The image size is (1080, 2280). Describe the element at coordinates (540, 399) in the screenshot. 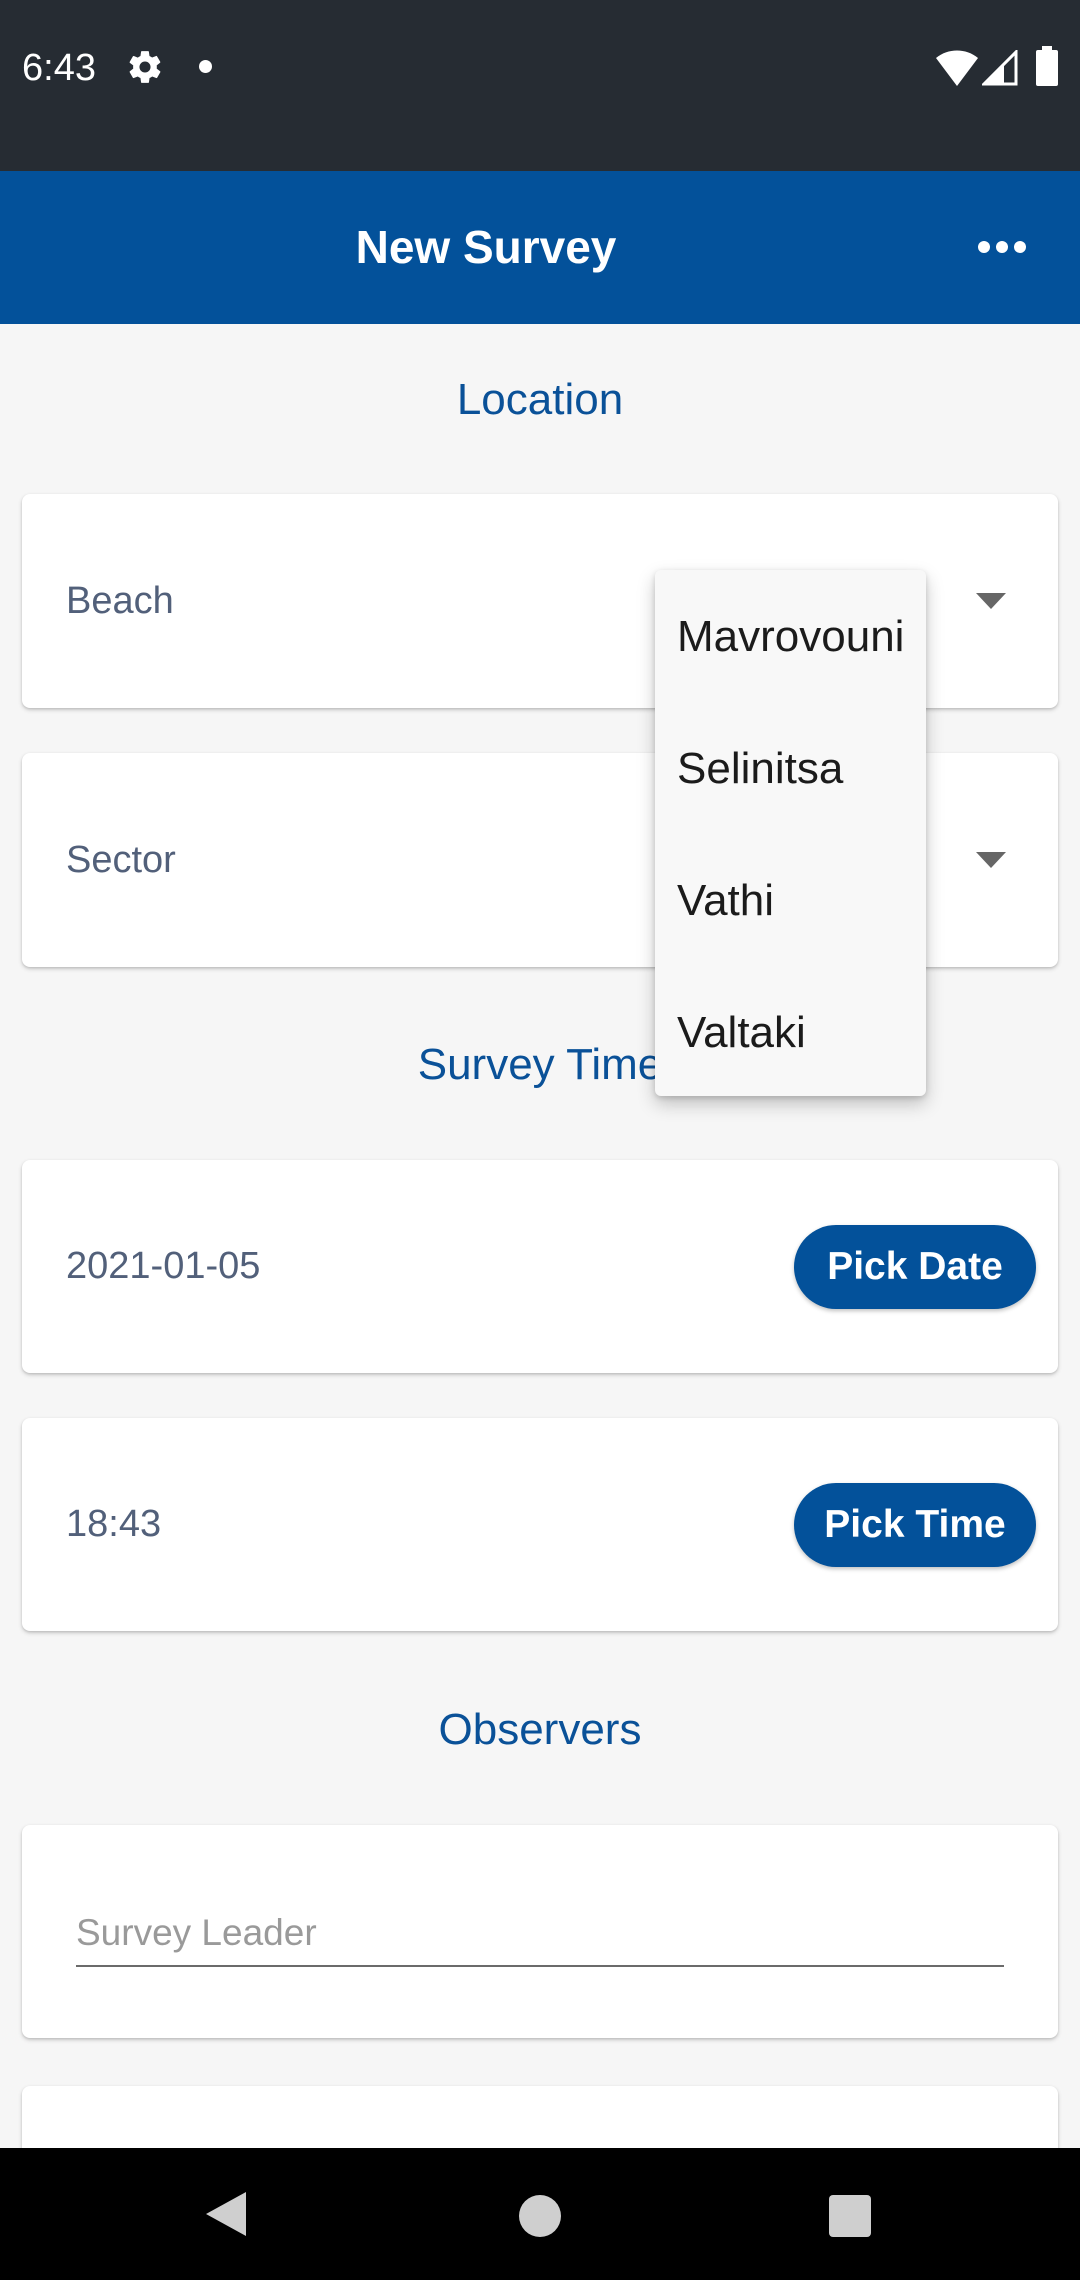

I see `location-heading: Location` at that location.